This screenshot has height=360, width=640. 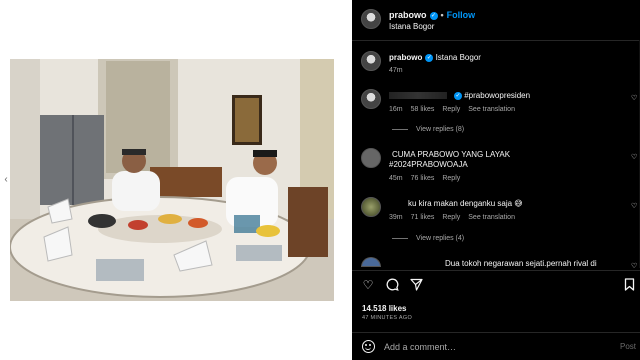 I want to click on comment-time: 45m, so click(x=396, y=178).